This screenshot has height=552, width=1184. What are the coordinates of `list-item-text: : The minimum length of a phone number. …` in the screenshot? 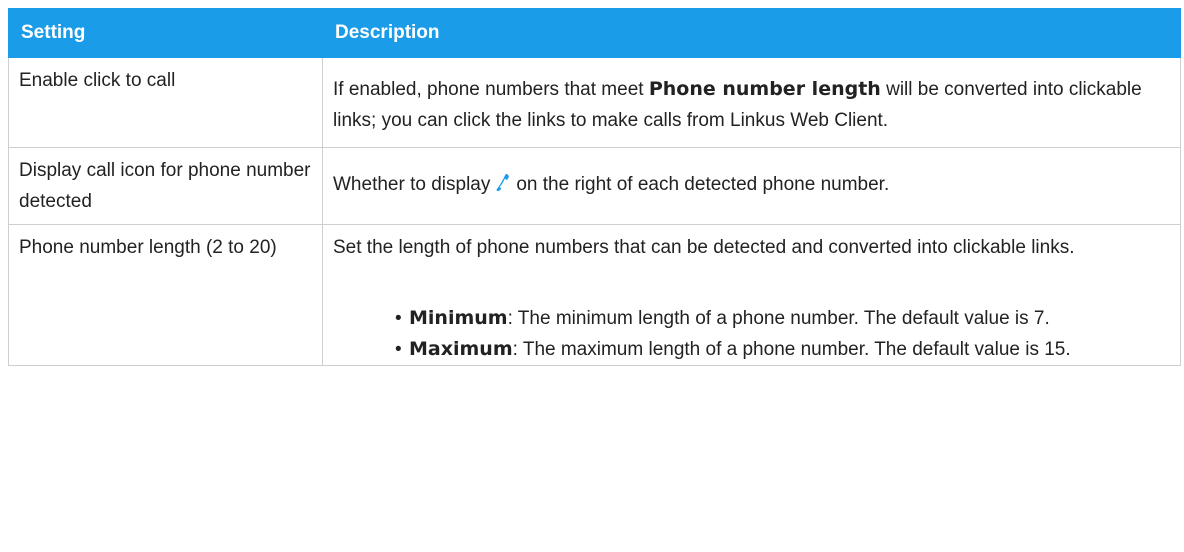 It's located at (778, 318).